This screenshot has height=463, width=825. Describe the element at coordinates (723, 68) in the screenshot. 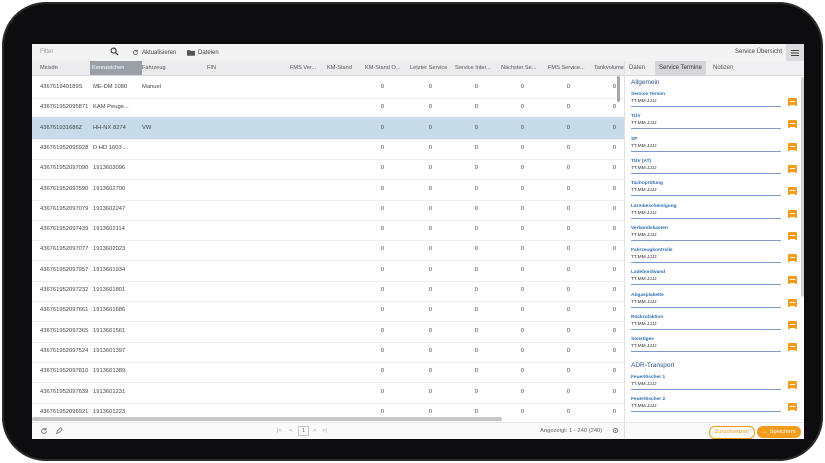

I see `tab-notizen: Notizen` at that location.